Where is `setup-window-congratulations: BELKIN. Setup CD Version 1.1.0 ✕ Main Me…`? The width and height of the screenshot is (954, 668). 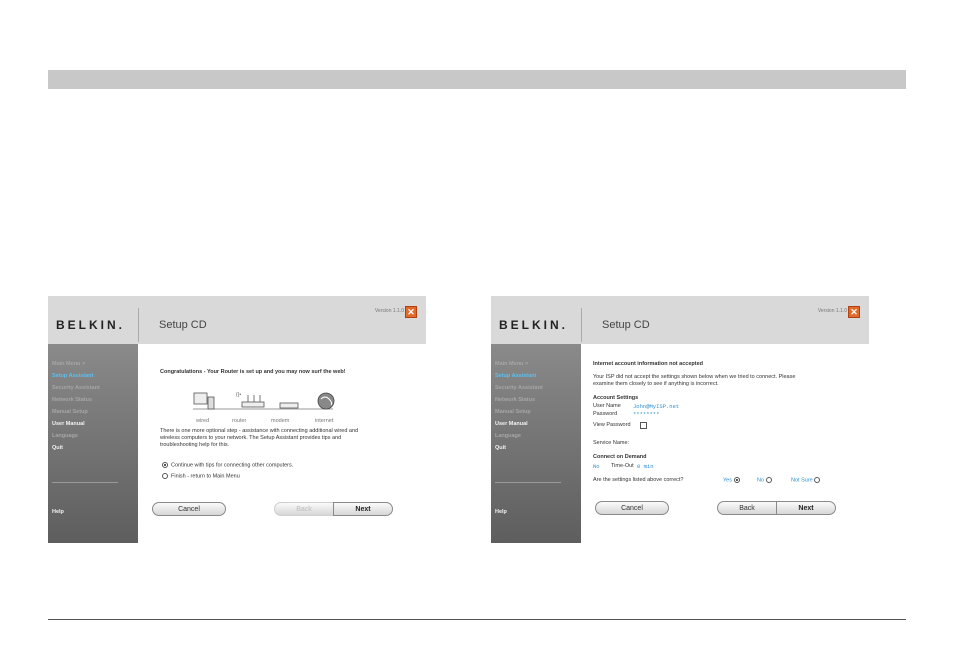 setup-window-congratulations: BELKIN. Setup CD Version 1.1.0 ✕ Main Me… is located at coordinates (237, 419).